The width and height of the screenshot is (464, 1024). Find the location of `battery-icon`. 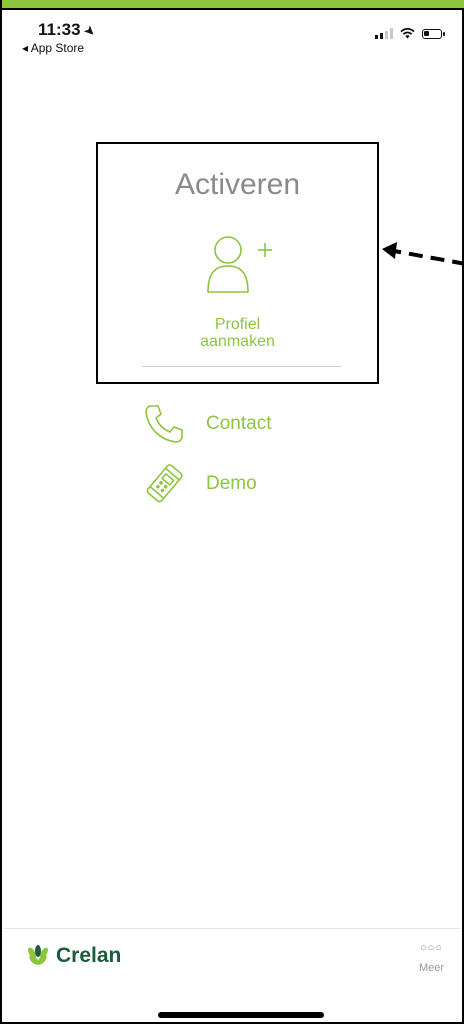

battery-icon is located at coordinates (433, 33).